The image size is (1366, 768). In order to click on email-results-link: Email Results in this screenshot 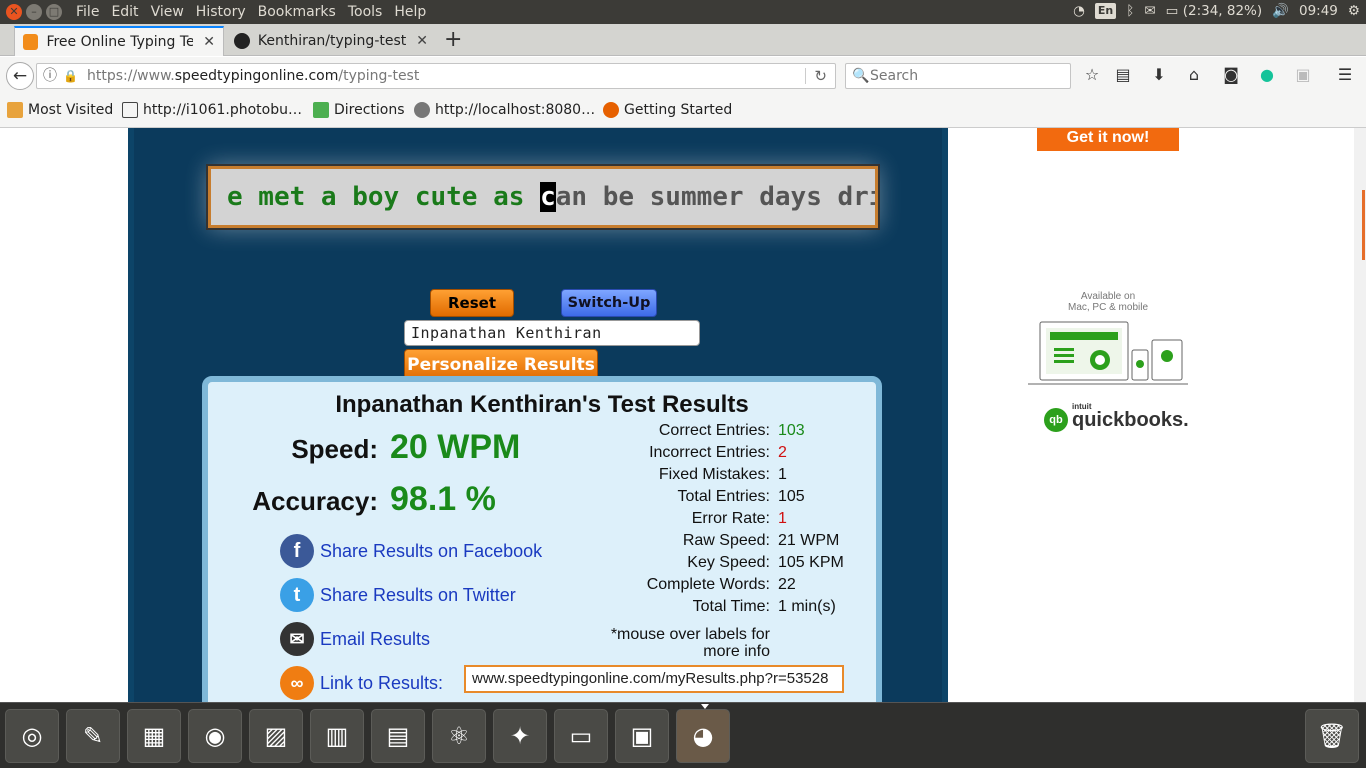, I will do `click(375, 639)`.